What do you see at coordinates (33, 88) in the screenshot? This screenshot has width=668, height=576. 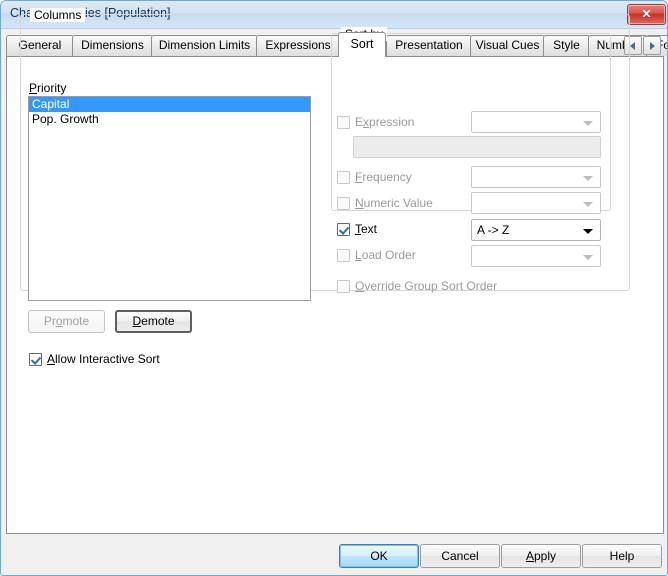 I see `priority-label-accel: P` at bounding box center [33, 88].